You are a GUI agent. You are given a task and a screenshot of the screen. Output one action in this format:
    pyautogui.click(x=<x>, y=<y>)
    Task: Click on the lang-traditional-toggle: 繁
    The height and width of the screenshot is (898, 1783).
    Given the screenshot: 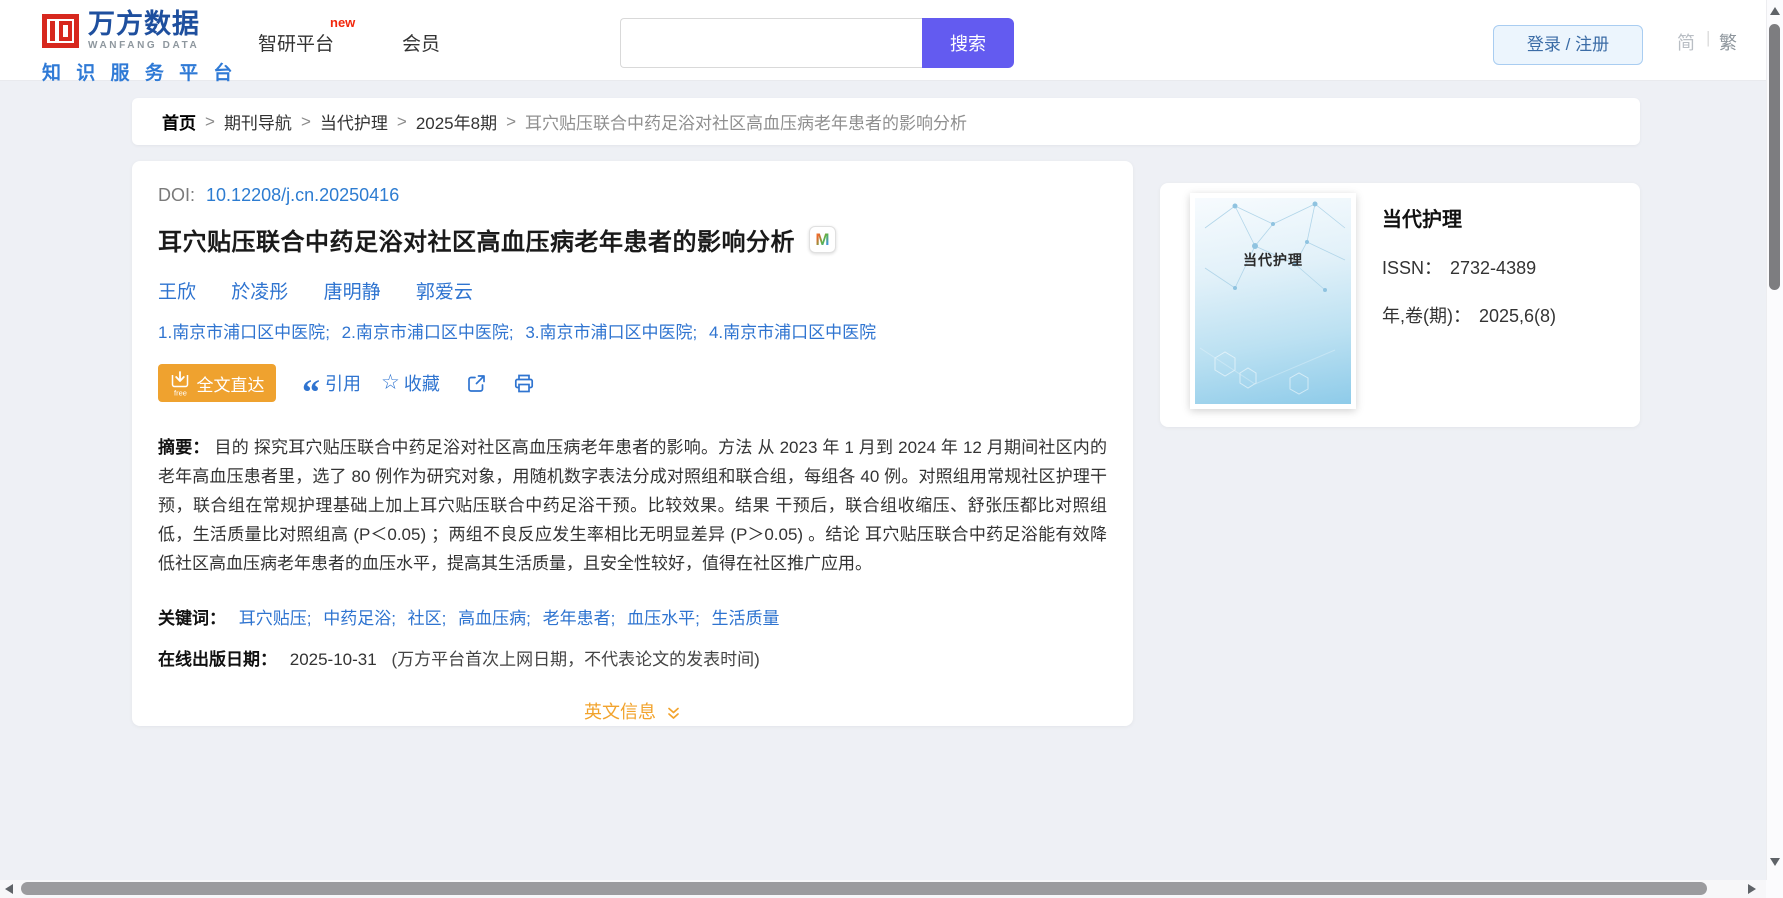 What is the action you would take?
    pyautogui.click(x=1728, y=42)
    